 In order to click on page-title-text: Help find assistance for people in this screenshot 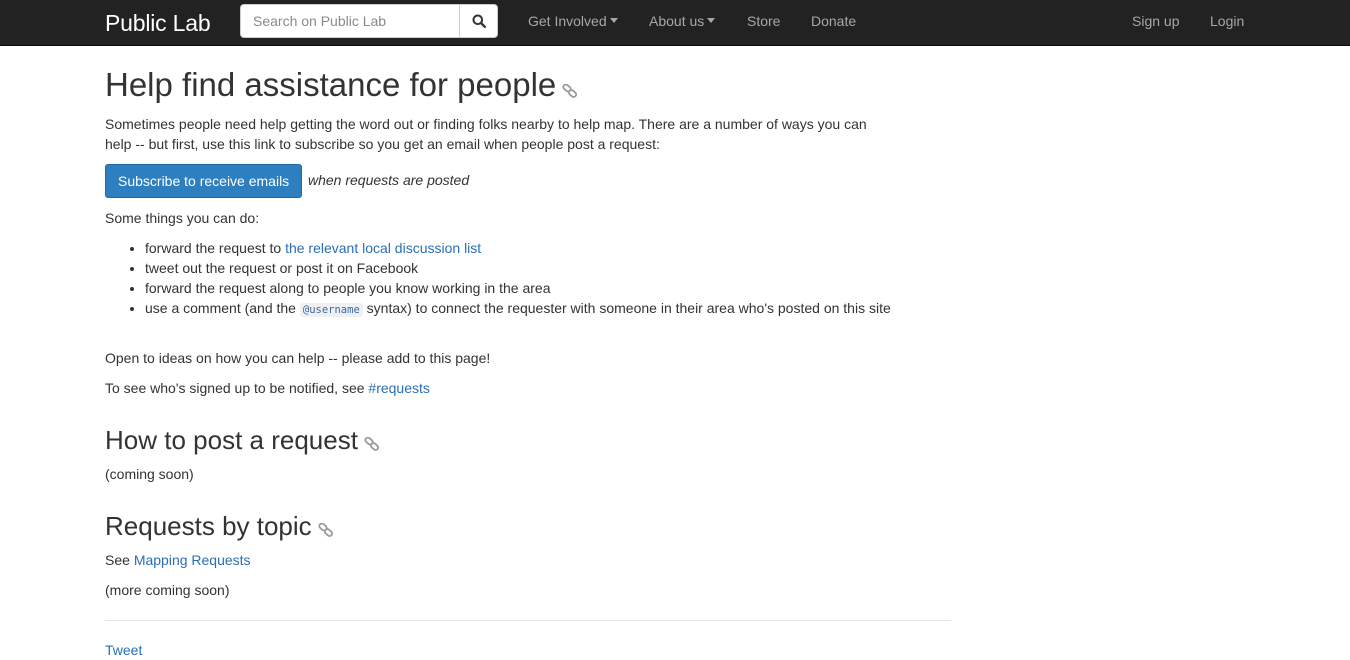, I will do `click(331, 84)`.